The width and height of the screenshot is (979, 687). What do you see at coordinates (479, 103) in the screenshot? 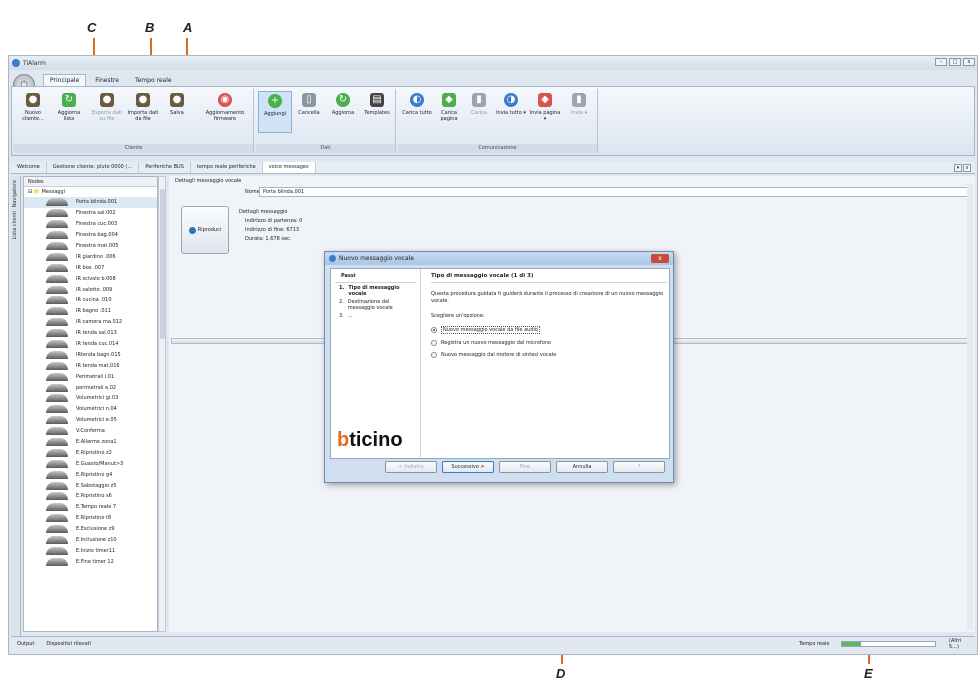
I see `carica-button: ▮ Carica` at bounding box center [479, 103].